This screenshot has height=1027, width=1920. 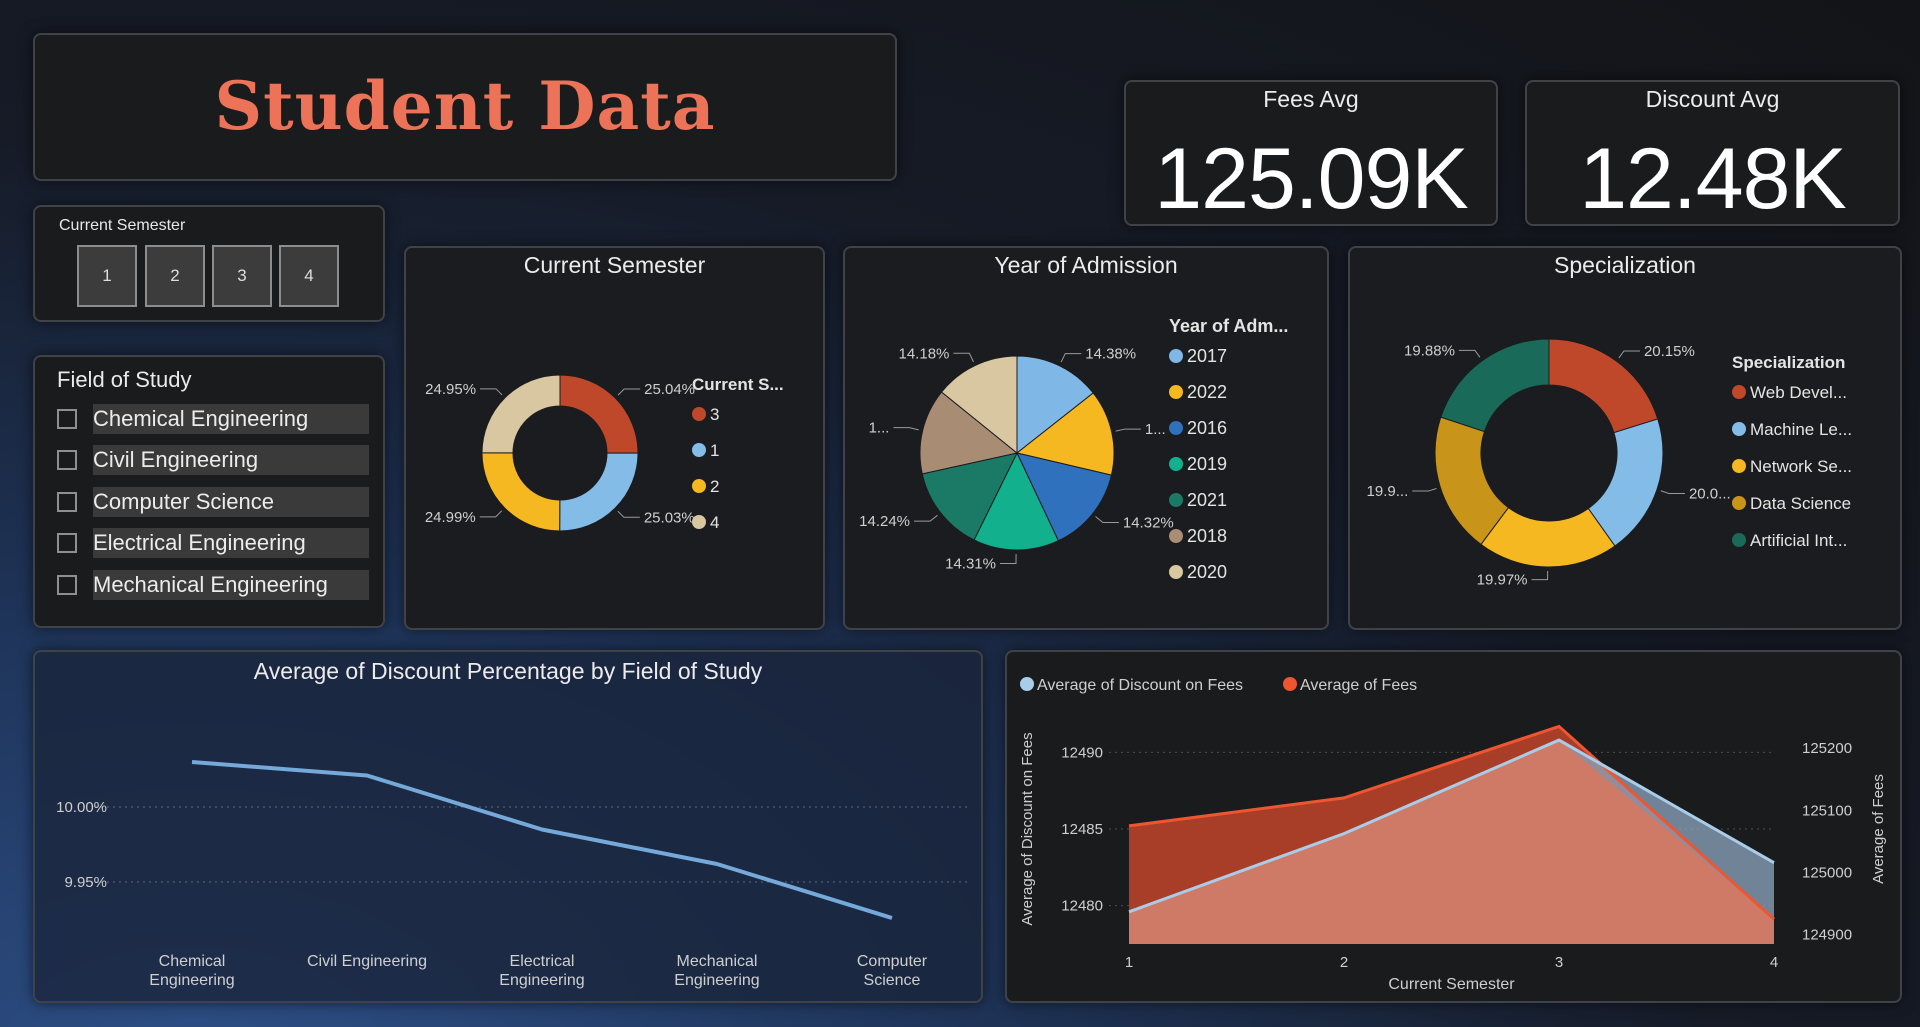 What do you see at coordinates (231, 585) in the screenshot?
I see `field-option-label: Mechanical Engineering` at bounding box center [231, 585].